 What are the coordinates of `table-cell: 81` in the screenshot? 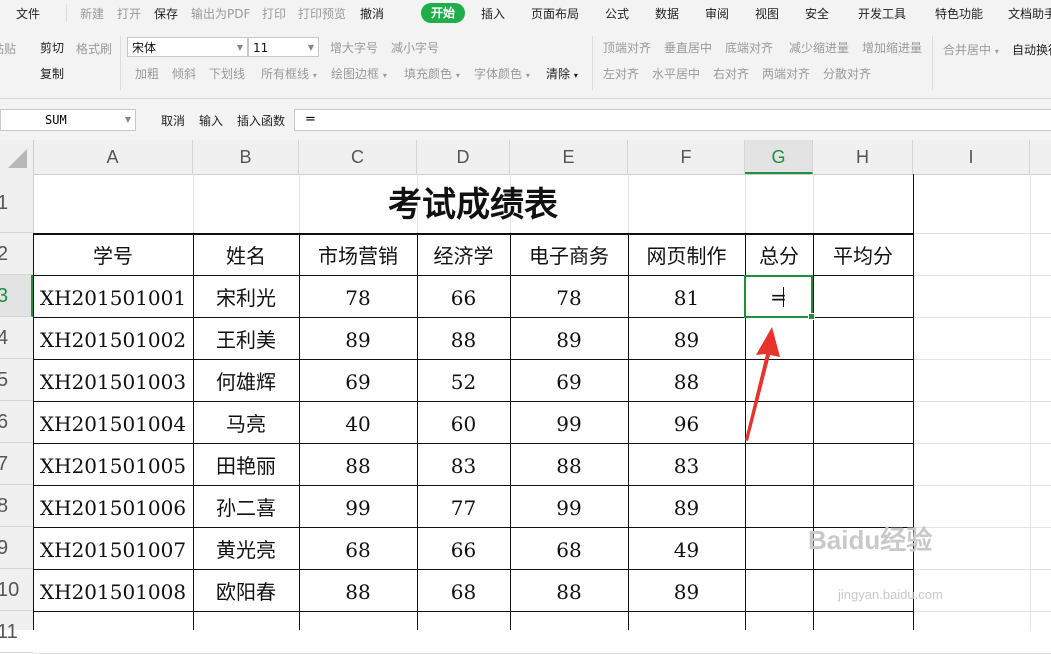 It's located at (686, 296).